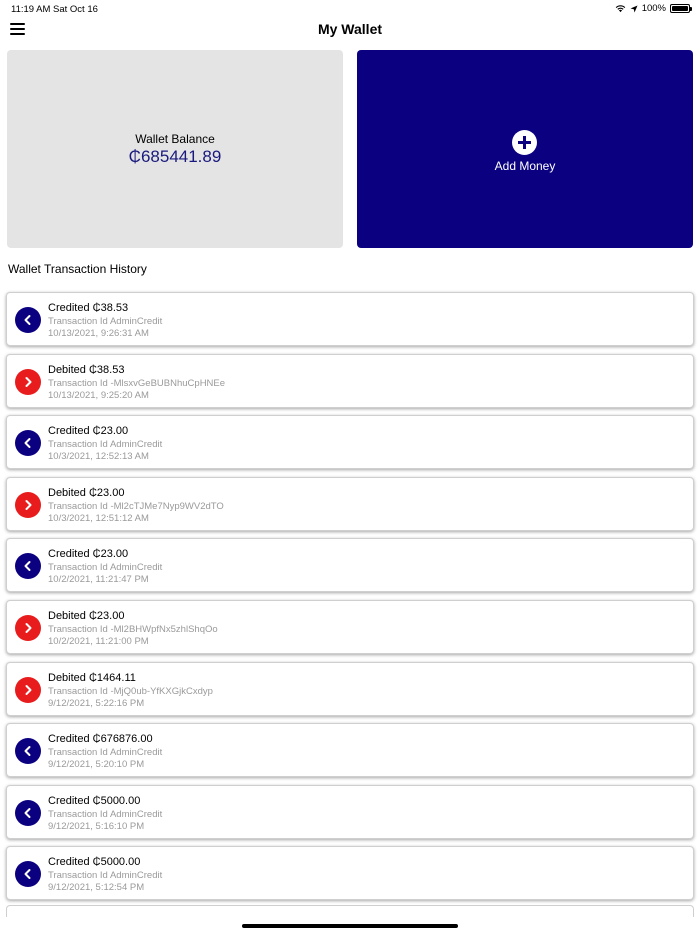  What do you see at coordinates (620, 9) in the screenshot?
I see `wifi-icon` at bounding box center [620, 9].